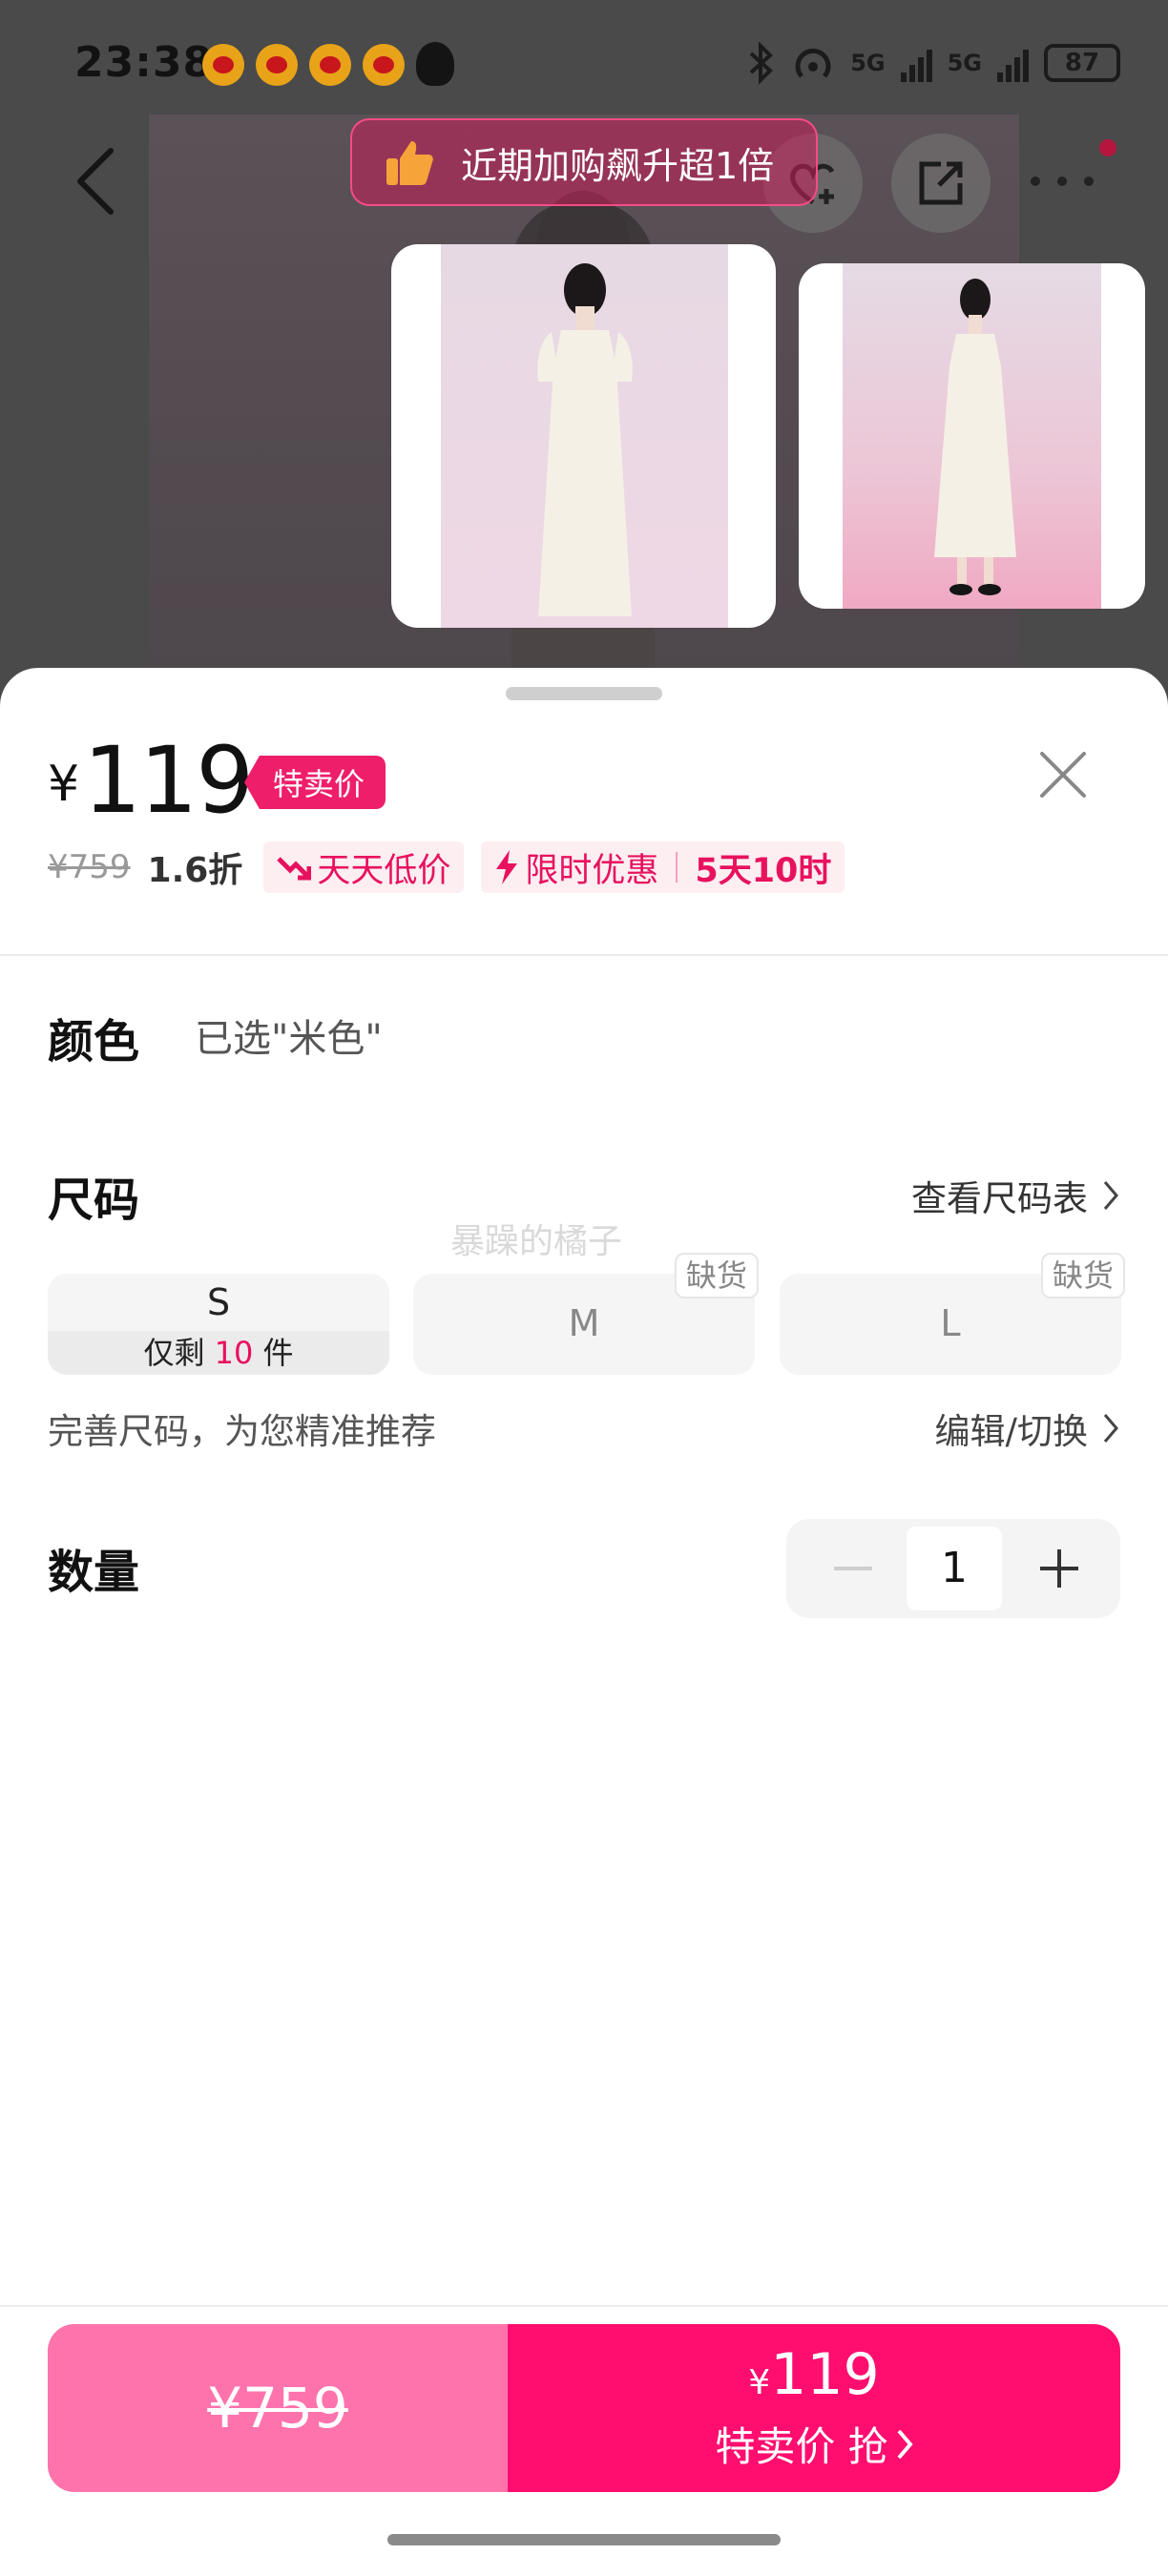  What do you see at coordinates (763, 870) in the screenshot?
I see `countdown-text: 5天10时` at bounding box center [763, 870].